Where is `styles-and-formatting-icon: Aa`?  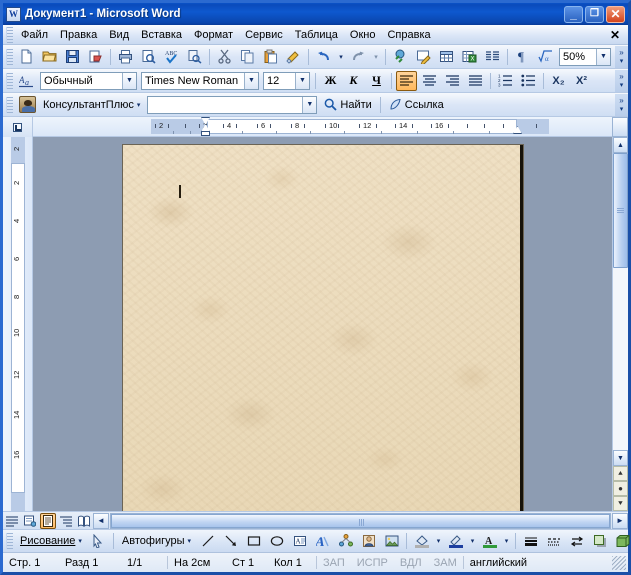
styles-and-formatting-icon: Aa is located at coordinates (26, 81).